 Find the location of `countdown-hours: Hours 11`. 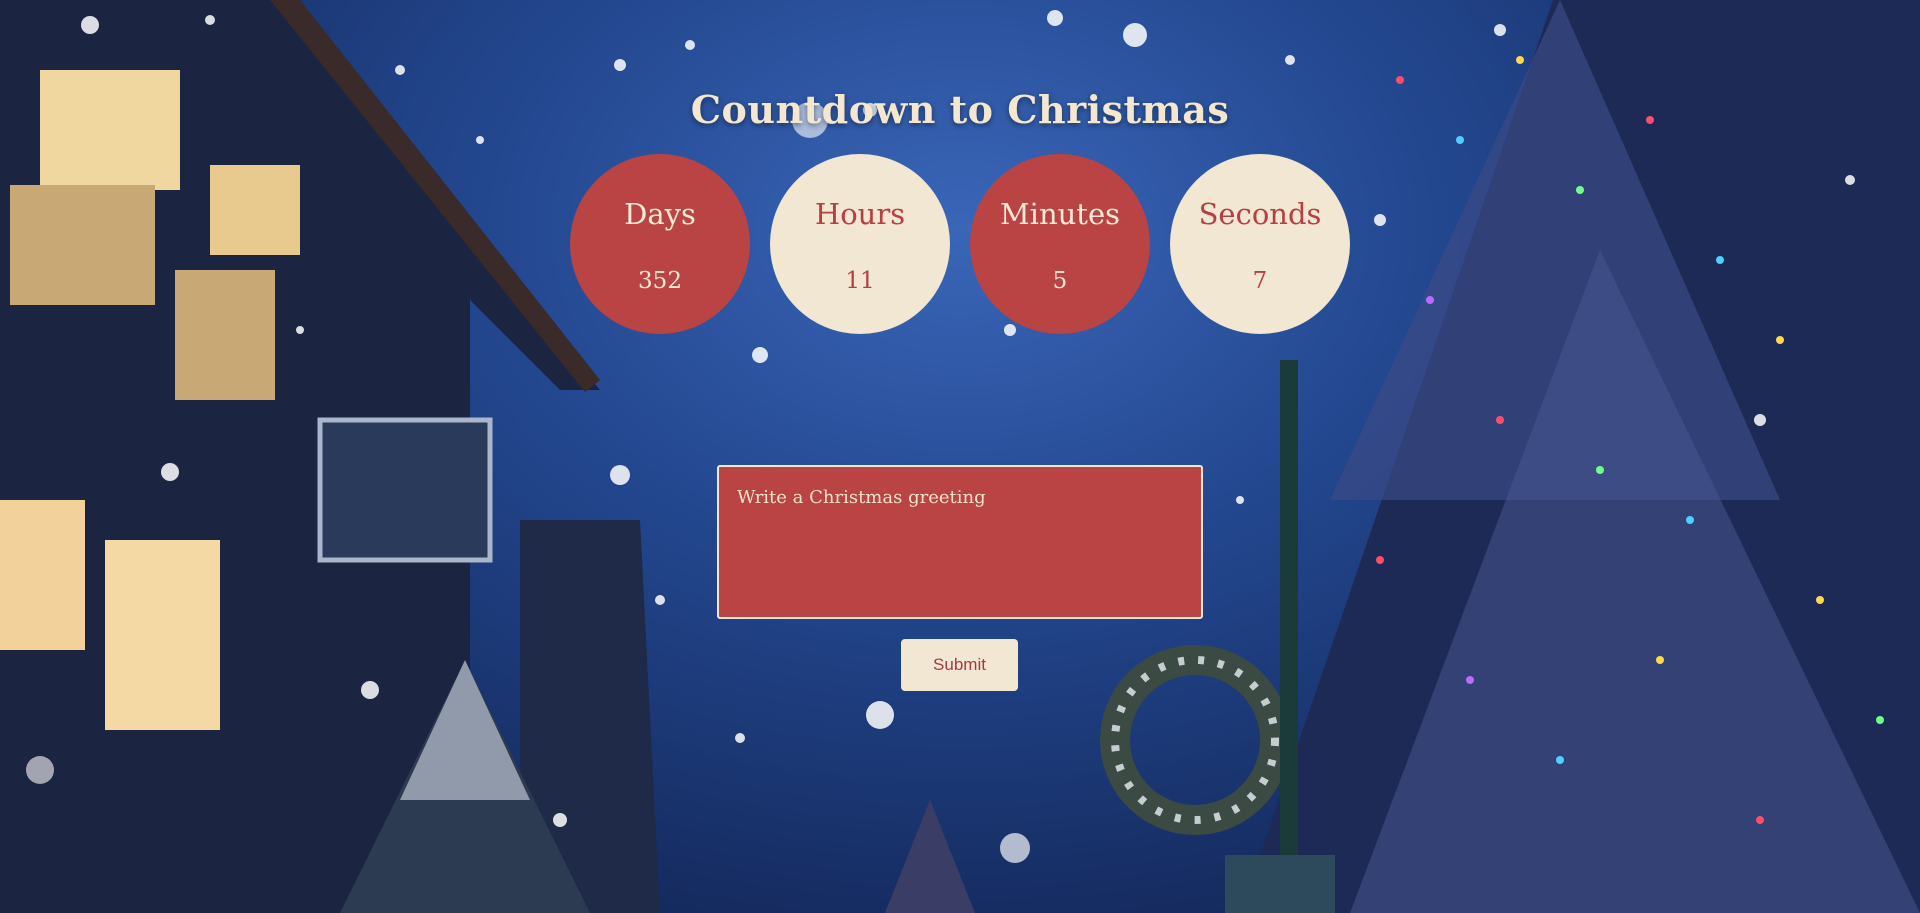

countdown-hours: Hours 11 is located at coordinates (860, 244).